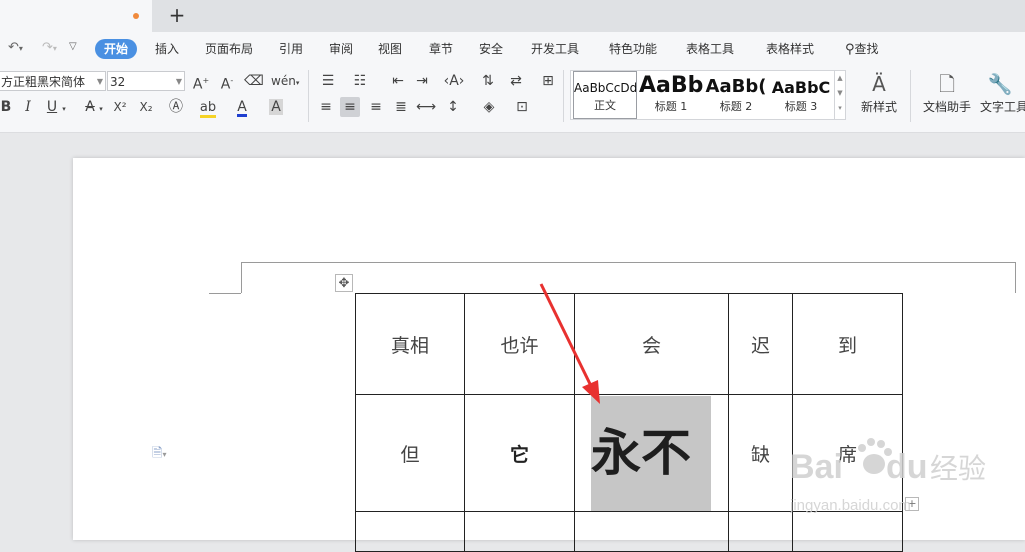 Image resolution: width=1025 pixels, height=552 pixels. I want to click on table-cell: 席, so click(847, 453).